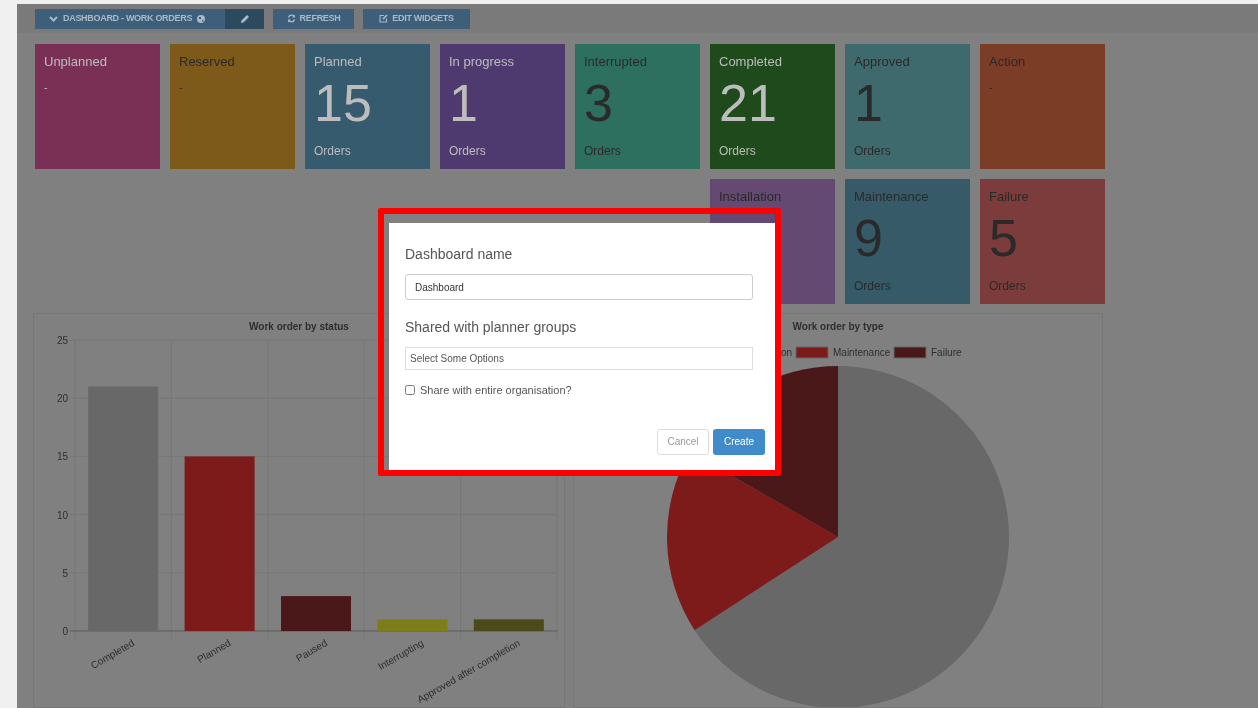 The width and height of the screenshot is (1258, 708). What do you see at coordinates (907, 106) in the screenshot?
I see `status-tile: Approved 1 Orders` at bounding box center [907, 106].